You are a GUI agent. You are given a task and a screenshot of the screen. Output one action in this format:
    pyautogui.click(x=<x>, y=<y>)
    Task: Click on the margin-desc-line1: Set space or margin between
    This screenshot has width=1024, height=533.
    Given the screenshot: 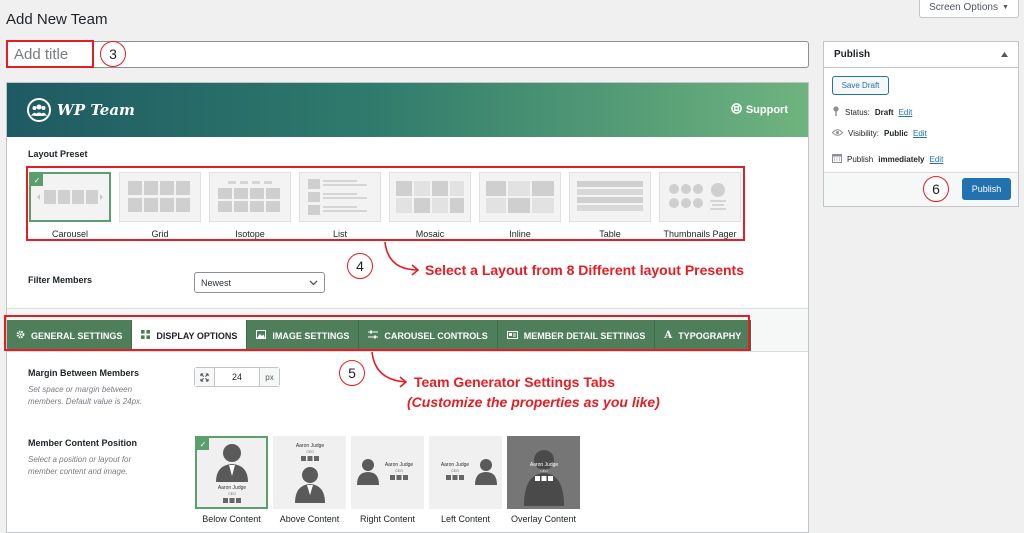 What is the action you would take?
    pyautogui.click(x=80, y=389)
    